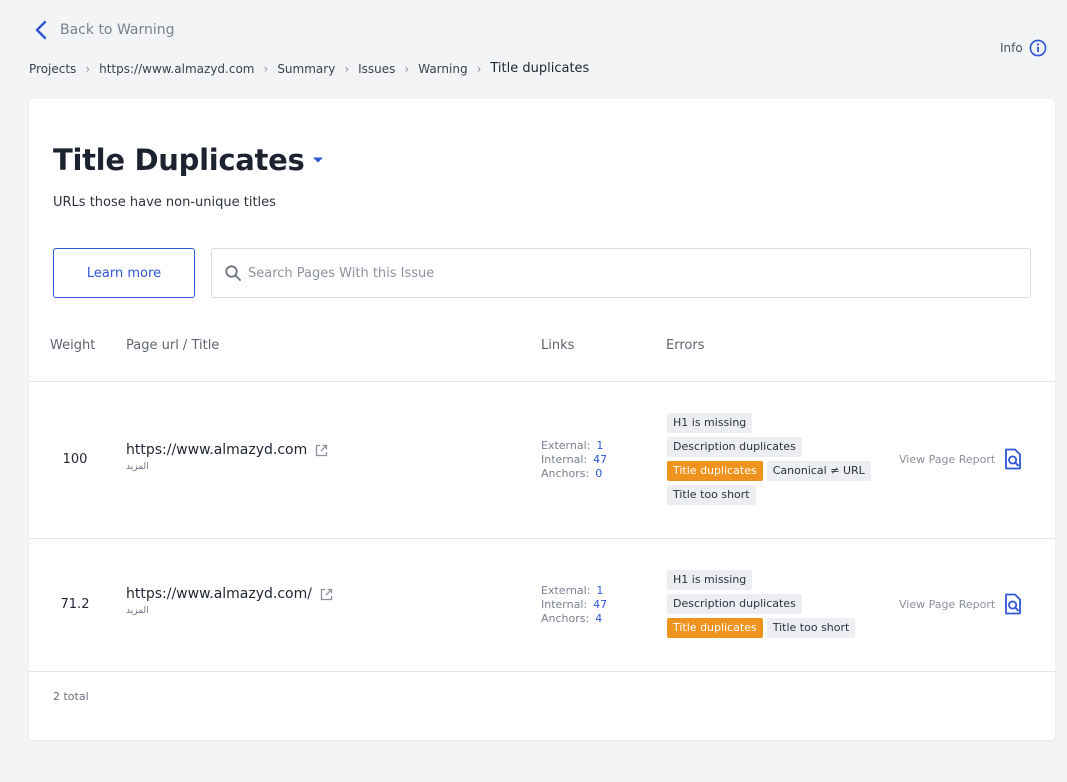 The width and height of the screenshot is (1067, 782). I want to click on issue-title-dropdown: Title Duplicates, so click(188, 160).